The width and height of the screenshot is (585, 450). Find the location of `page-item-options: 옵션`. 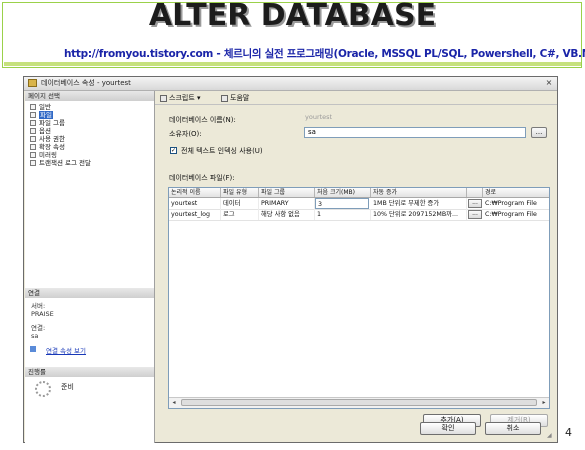

page-item-options: 옵션 is located at coordinates (40, 131).